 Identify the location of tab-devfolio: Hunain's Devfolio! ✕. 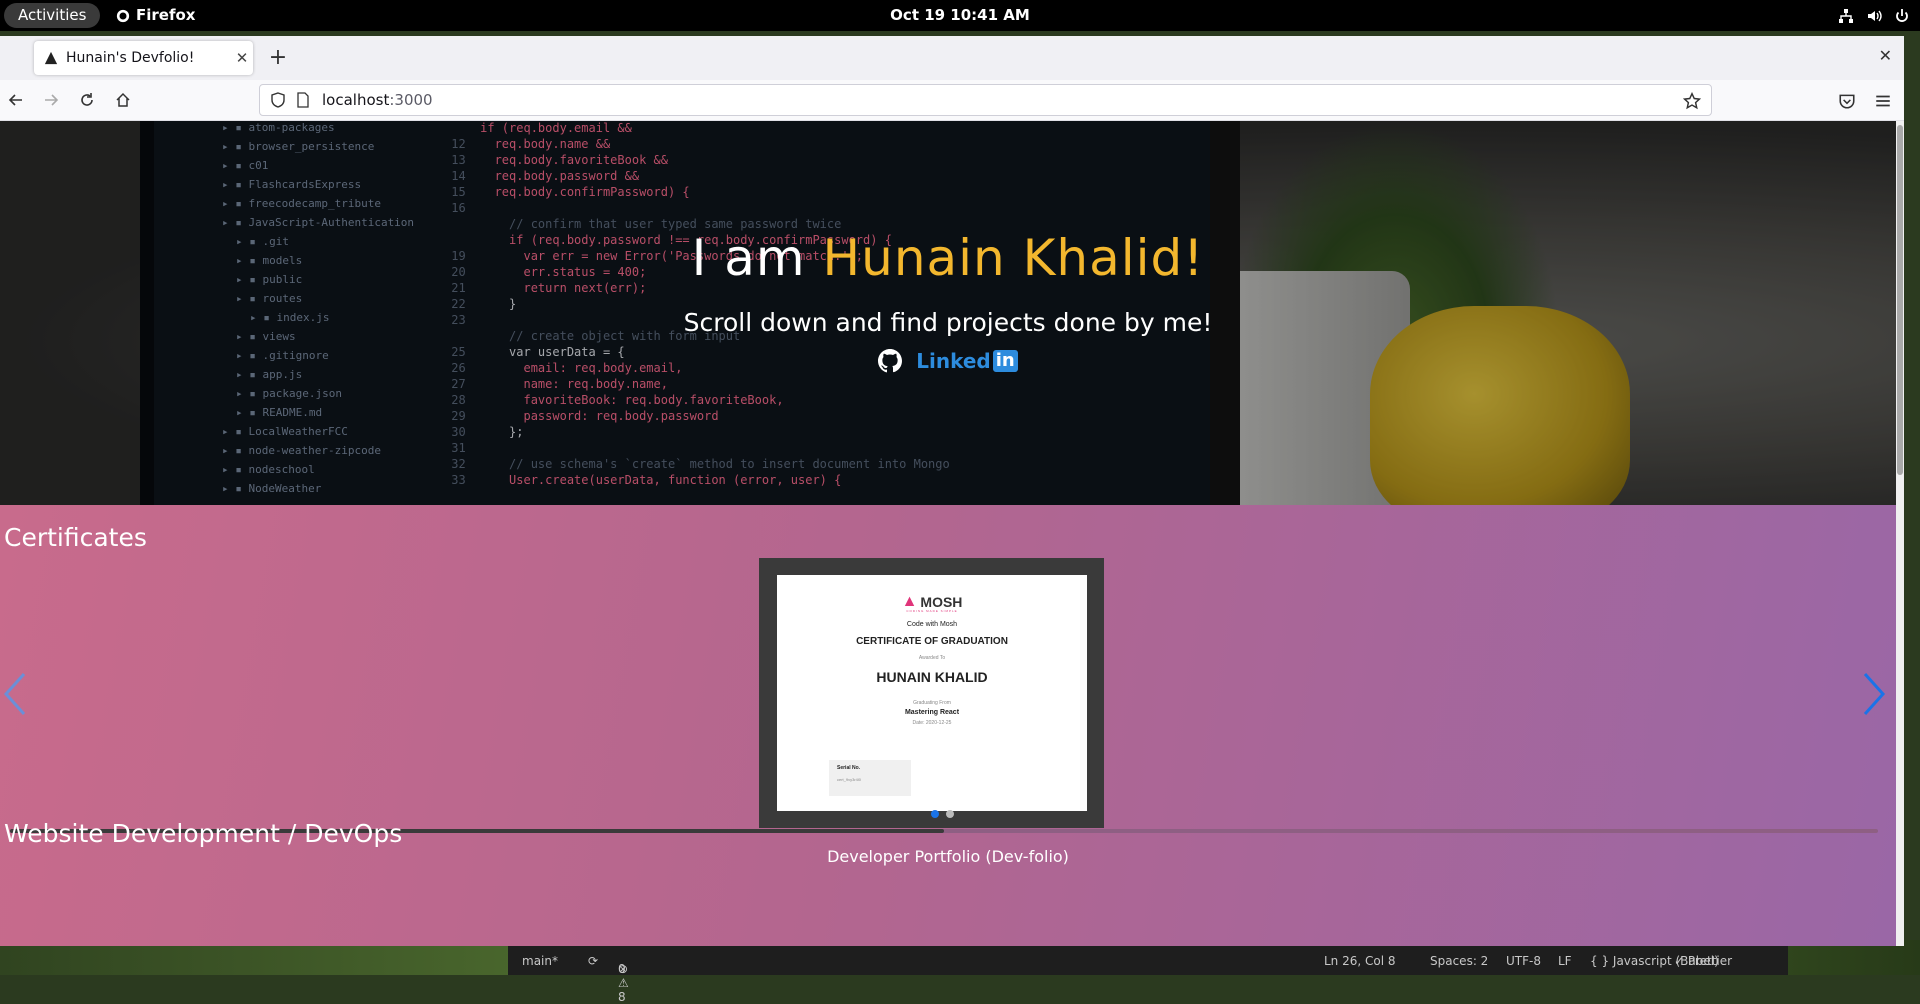
(143, 58).